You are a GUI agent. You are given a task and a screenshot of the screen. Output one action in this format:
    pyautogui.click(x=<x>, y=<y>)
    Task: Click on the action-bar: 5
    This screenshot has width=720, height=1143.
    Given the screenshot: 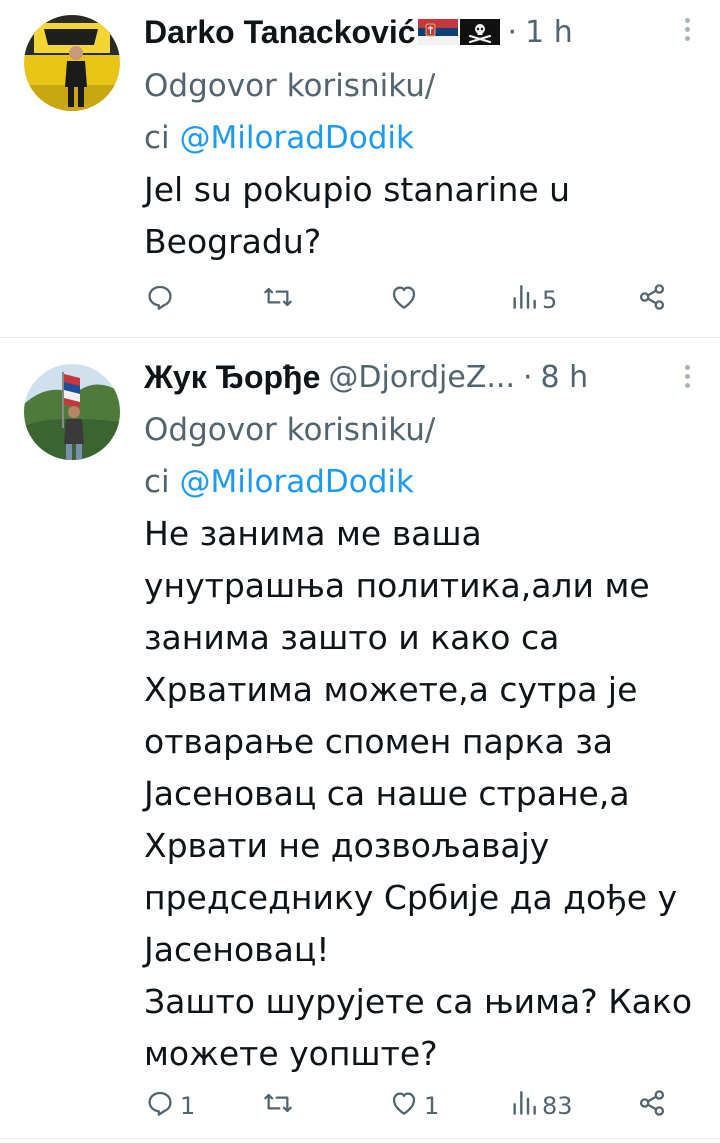 What is the action you would take?
    pyautogui.click(x=420, y=300)
    